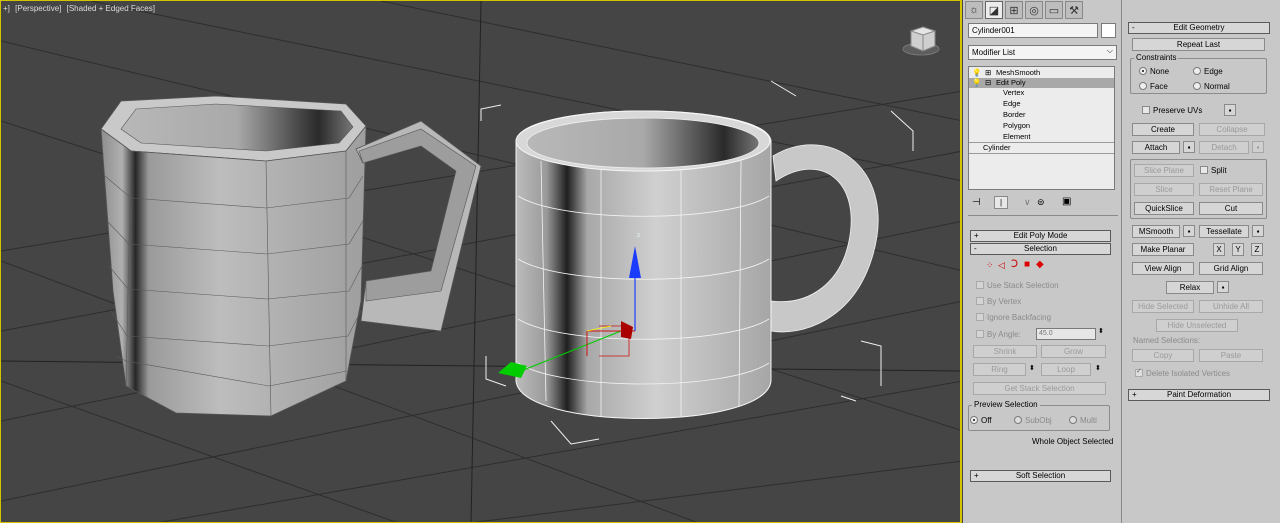  What do you see at coordinates (974, 10) in the screenshot?
I see `create-tab-icon: ☼` at bounding box center [974, 10].